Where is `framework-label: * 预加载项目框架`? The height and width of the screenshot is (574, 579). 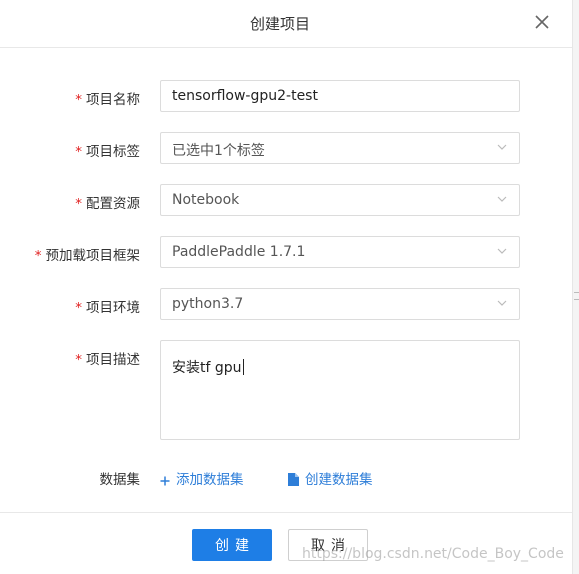 framework-label: * 预加载项目框架 is located at coordinates (87, 254).